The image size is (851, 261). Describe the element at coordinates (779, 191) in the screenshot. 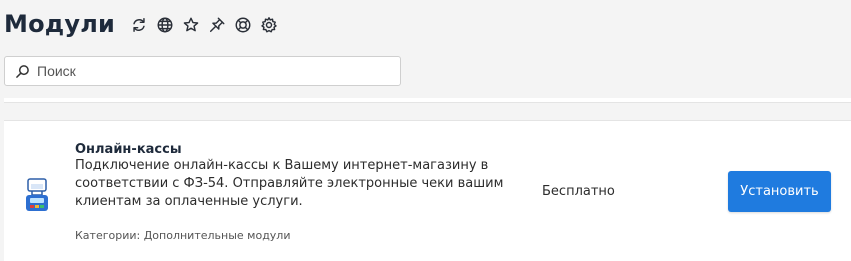

I see `install-button: Установить` at that location.